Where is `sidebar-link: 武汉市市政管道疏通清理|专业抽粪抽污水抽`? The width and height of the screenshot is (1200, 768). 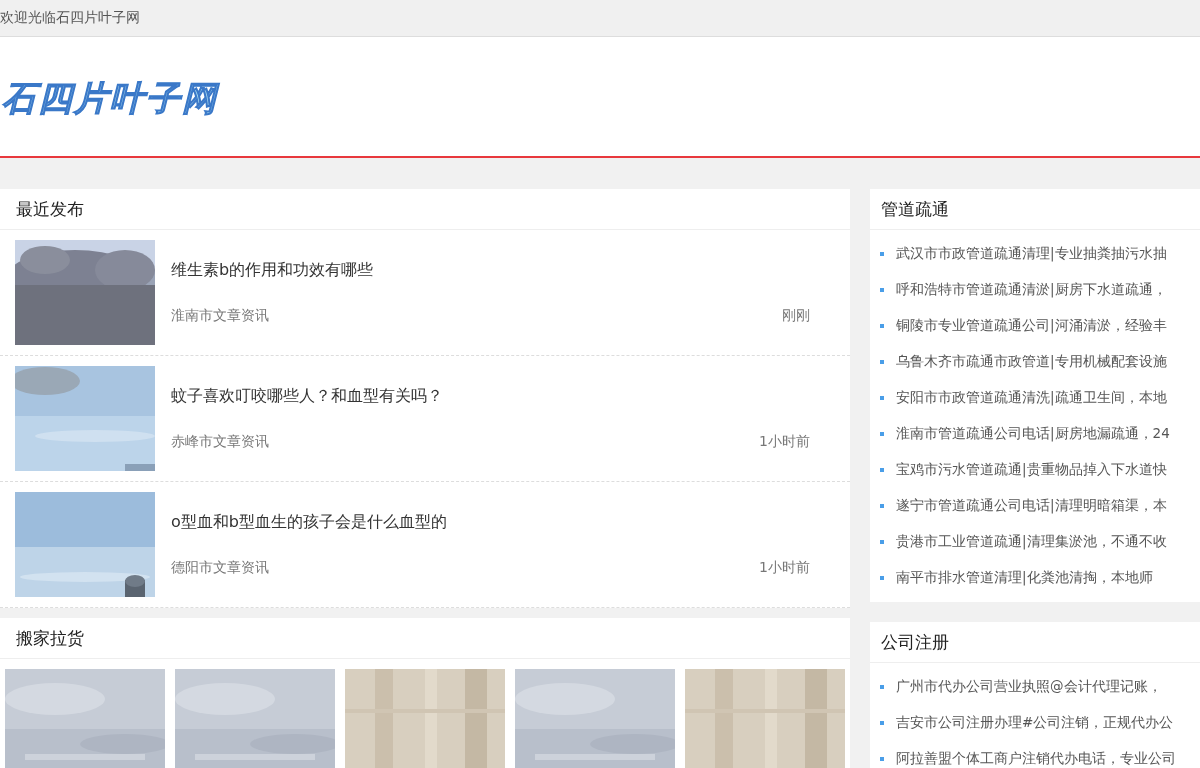
sidebar-link: 武汉市市政管道疏通清理|专业抽粪抽污水抽 is located at coordinates (1031, 254).